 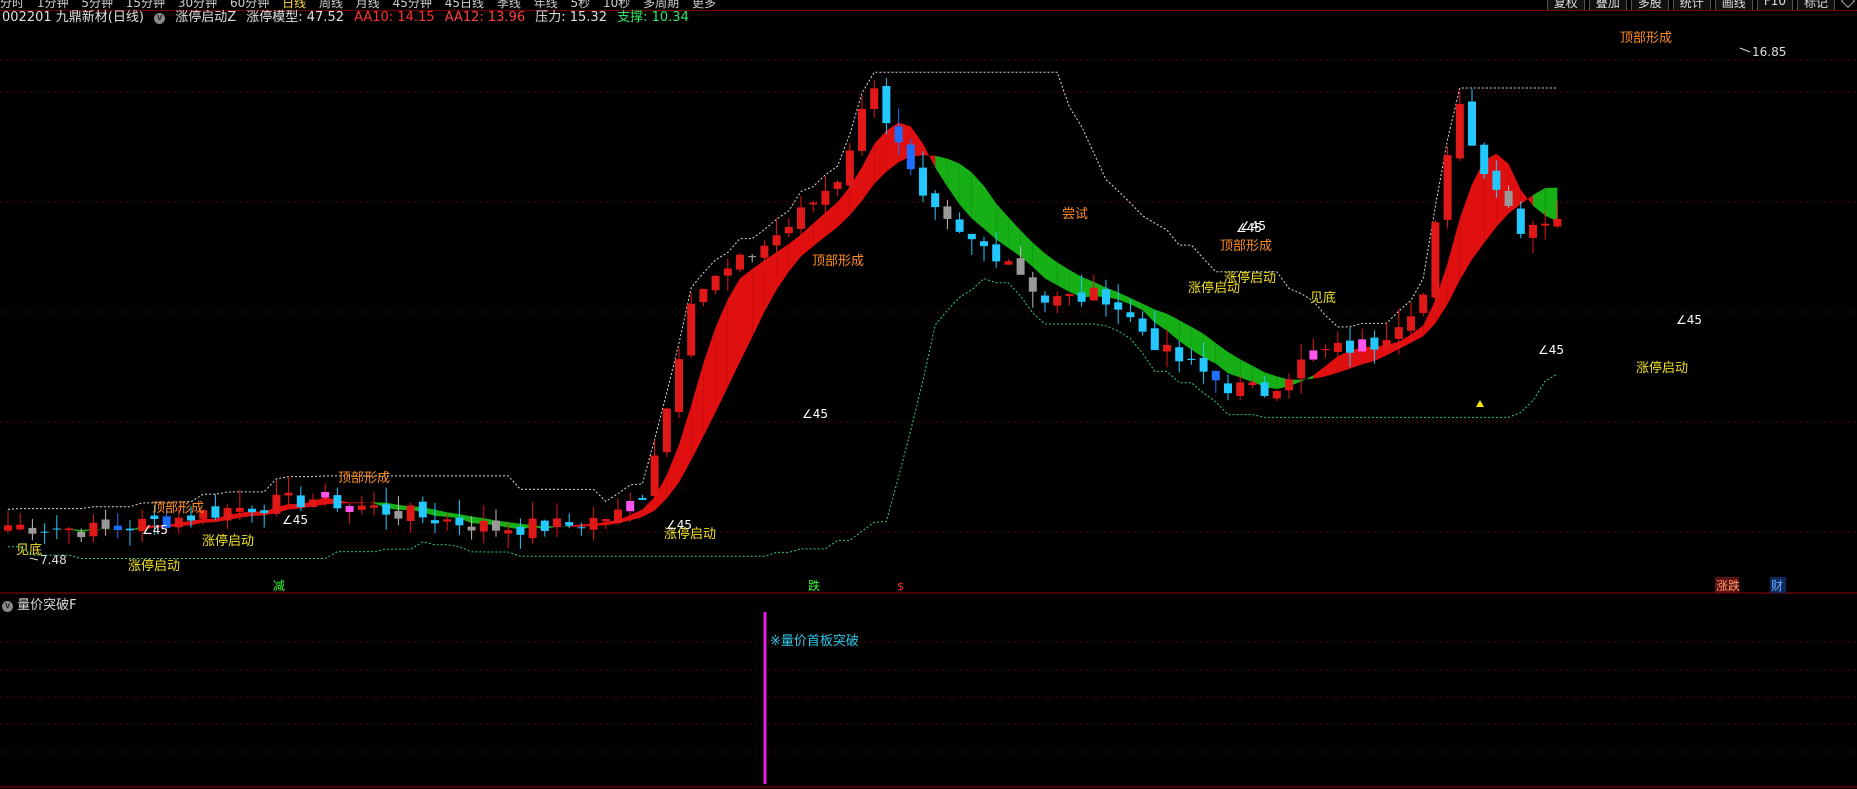 I want to click on label-limit-start: 涨停启动, so click(x=1662, y=368).